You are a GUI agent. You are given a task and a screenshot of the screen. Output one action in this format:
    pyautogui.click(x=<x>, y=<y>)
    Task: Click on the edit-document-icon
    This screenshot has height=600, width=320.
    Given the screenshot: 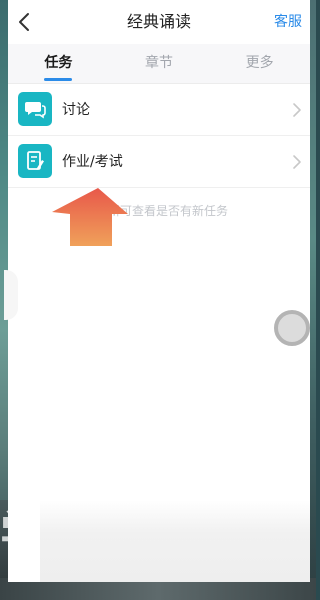 What is the action you would take?
    pyautogui.click(x=35, y=161)
    